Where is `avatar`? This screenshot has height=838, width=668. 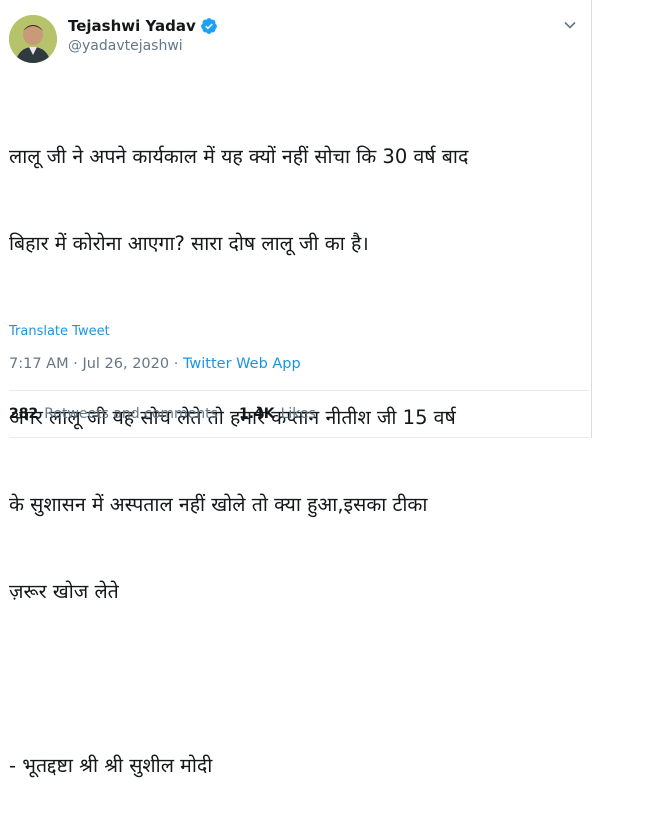 avatar is located at coordinates (33, 39).